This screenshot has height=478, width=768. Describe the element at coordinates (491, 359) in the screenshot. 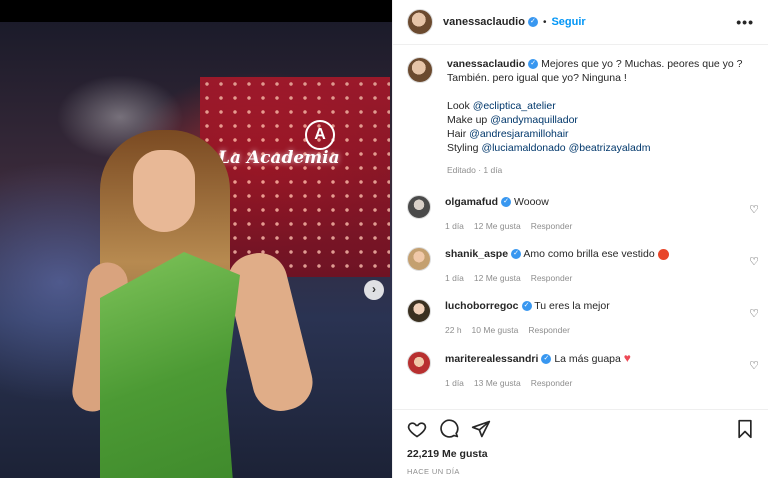

I see `comment-username: mariterealessandri` at that location.